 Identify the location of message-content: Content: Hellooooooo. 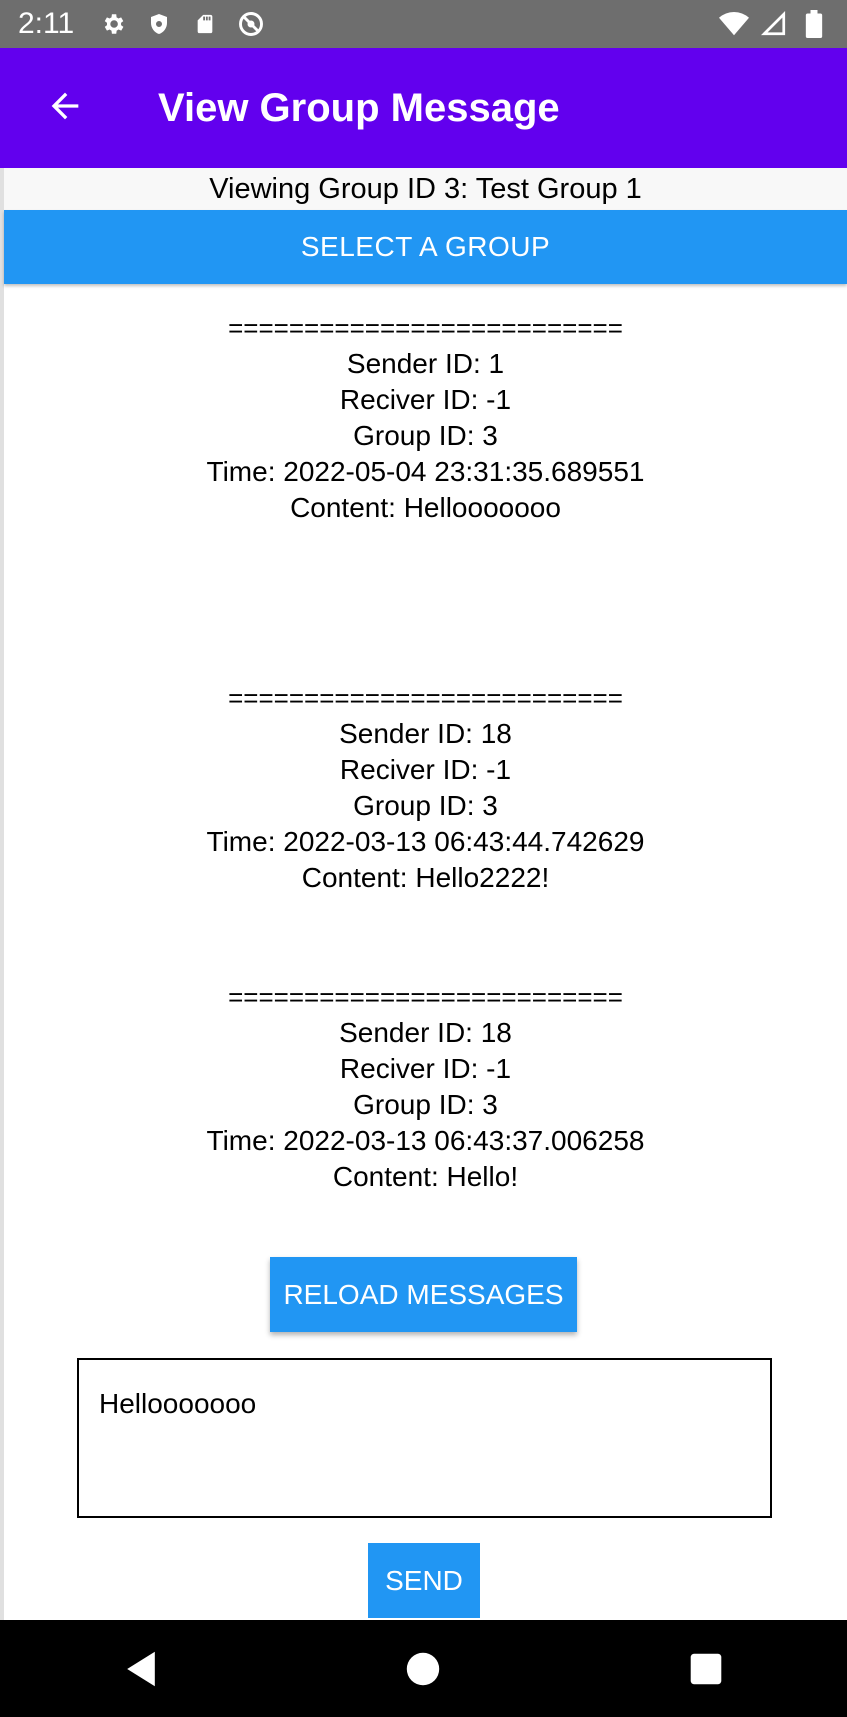
(425, 507).